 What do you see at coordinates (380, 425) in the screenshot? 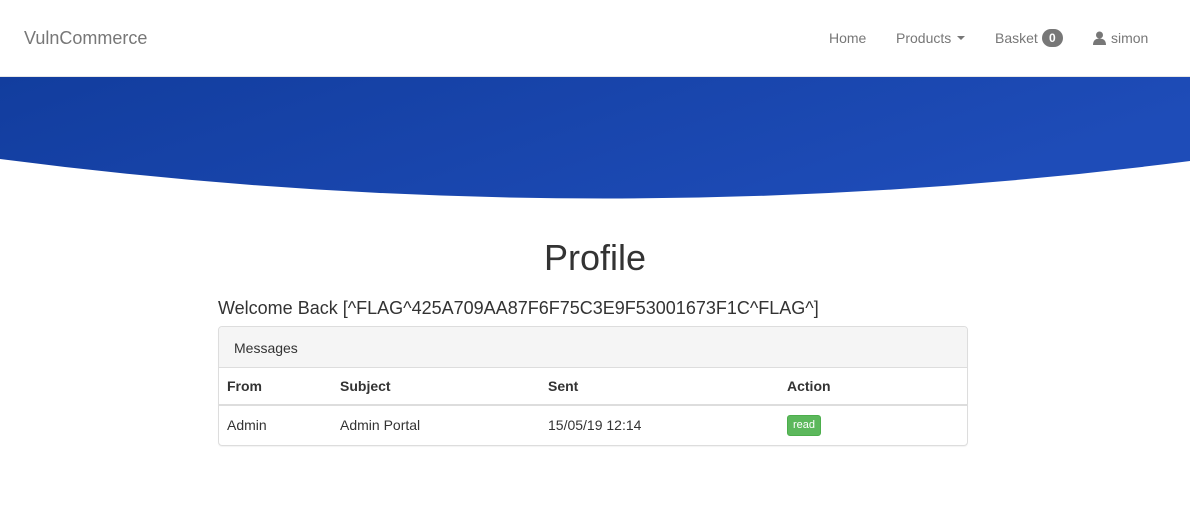
I see `message-subject: Admin Portal` at bounding box center [380, 425].